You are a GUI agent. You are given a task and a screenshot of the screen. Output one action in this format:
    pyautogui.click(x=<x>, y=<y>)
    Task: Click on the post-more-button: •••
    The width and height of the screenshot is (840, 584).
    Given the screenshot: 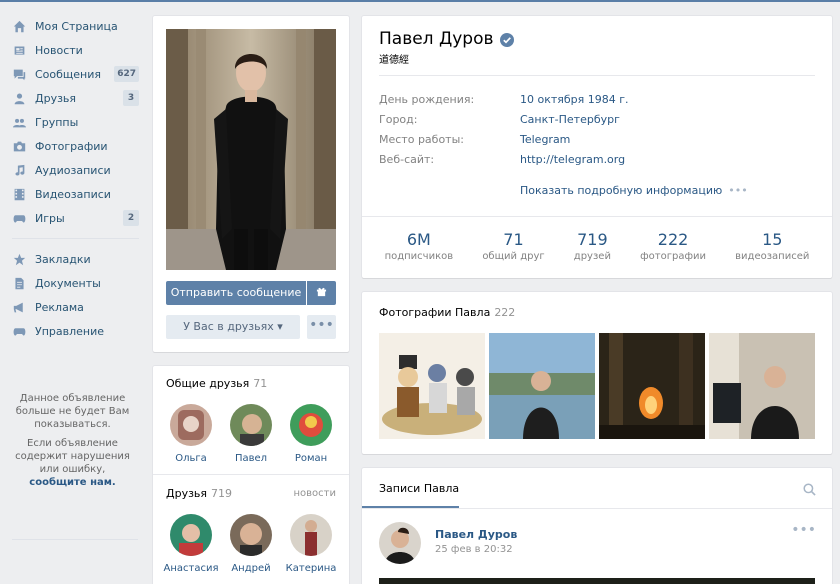 What is the action you would take?
    pyautogui.click(x=803, y=530)
    